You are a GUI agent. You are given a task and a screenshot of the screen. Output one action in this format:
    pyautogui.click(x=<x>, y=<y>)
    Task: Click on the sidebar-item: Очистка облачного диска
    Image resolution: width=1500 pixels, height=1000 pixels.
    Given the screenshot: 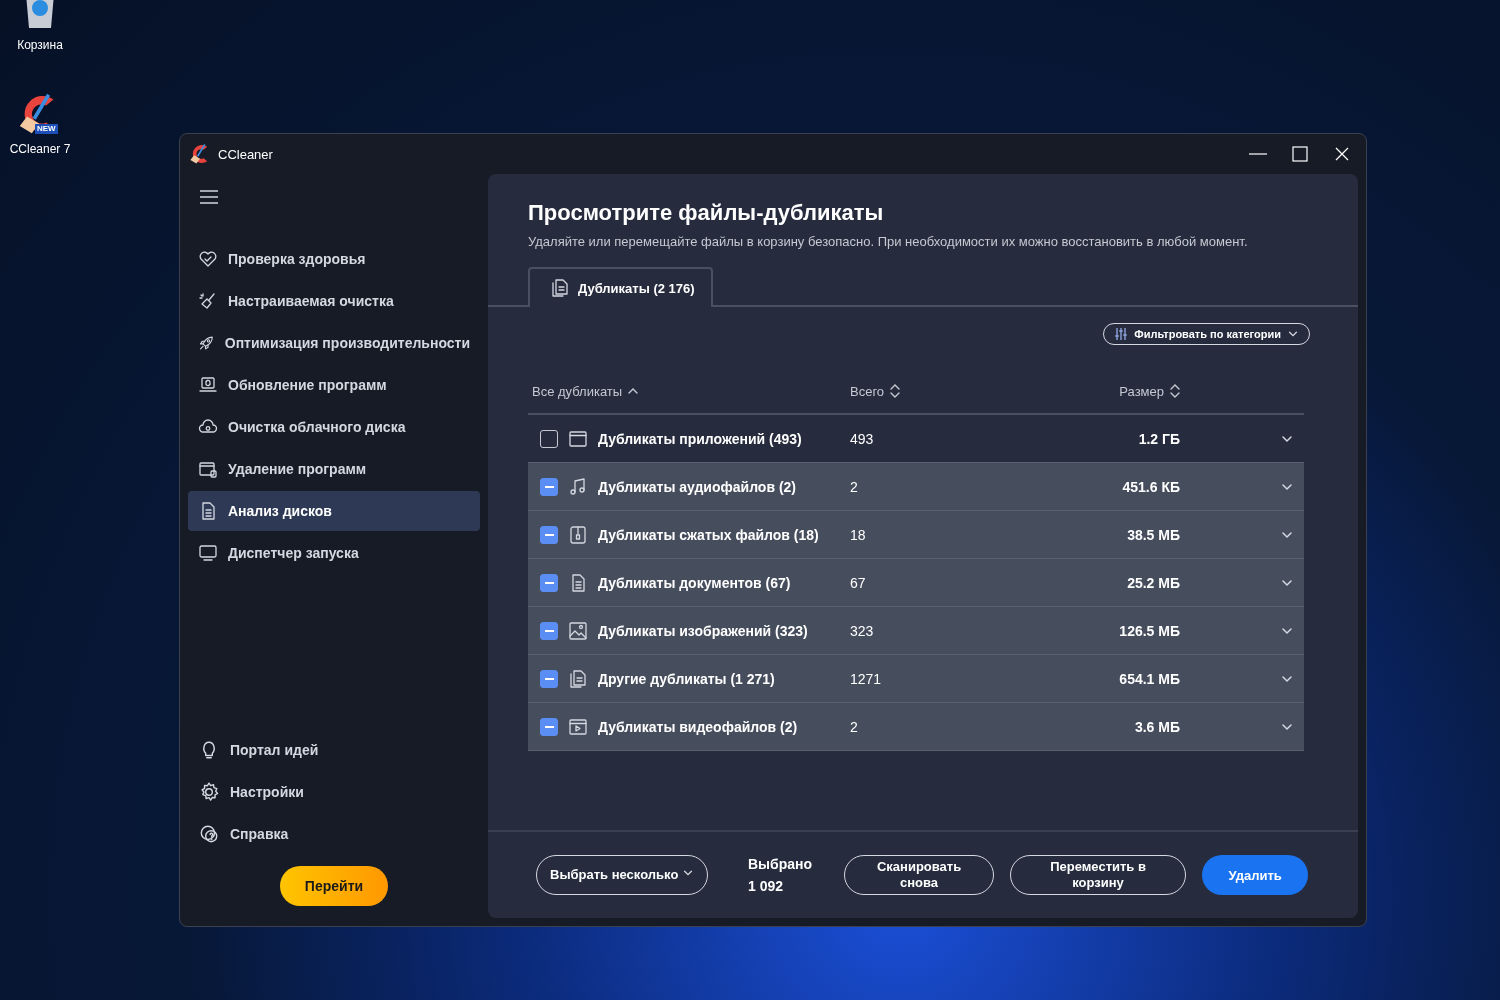 What is the action you would take?
    pyautogui.click(x=334, y=427)
    